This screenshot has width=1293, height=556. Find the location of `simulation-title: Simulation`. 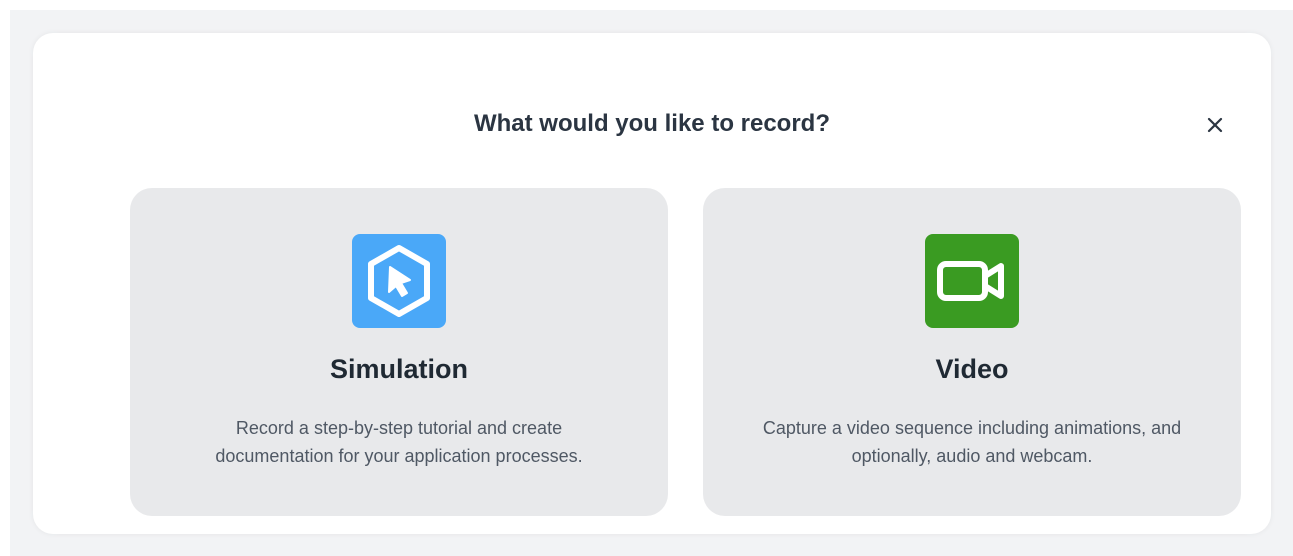

simulation-title: Simulation is located at coordinates (398, 369).